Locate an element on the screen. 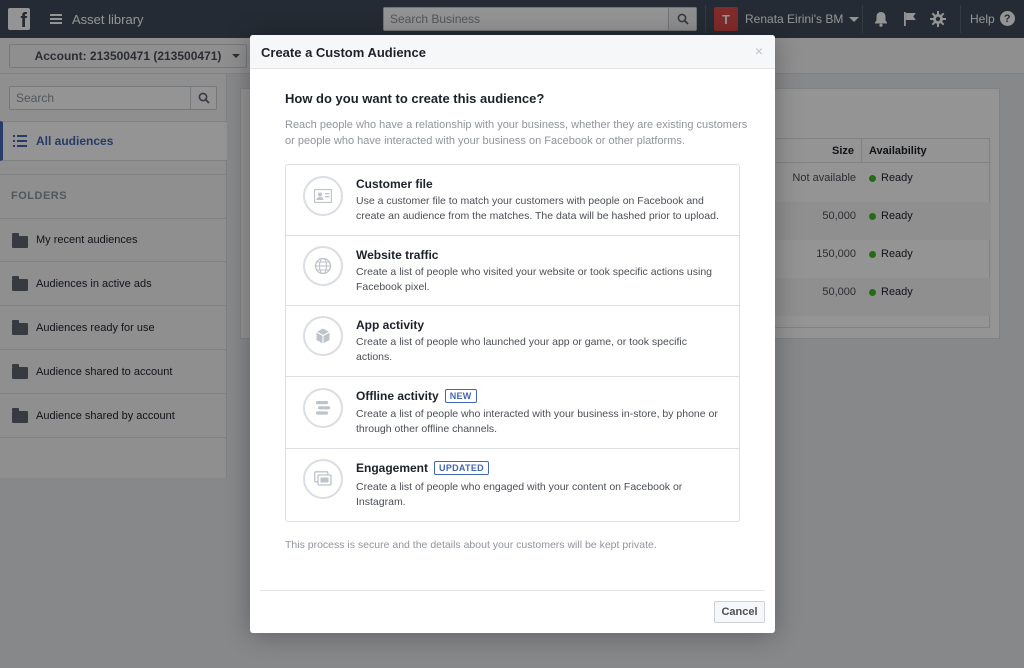  close-icon: × is located at coordinates (759, 51).